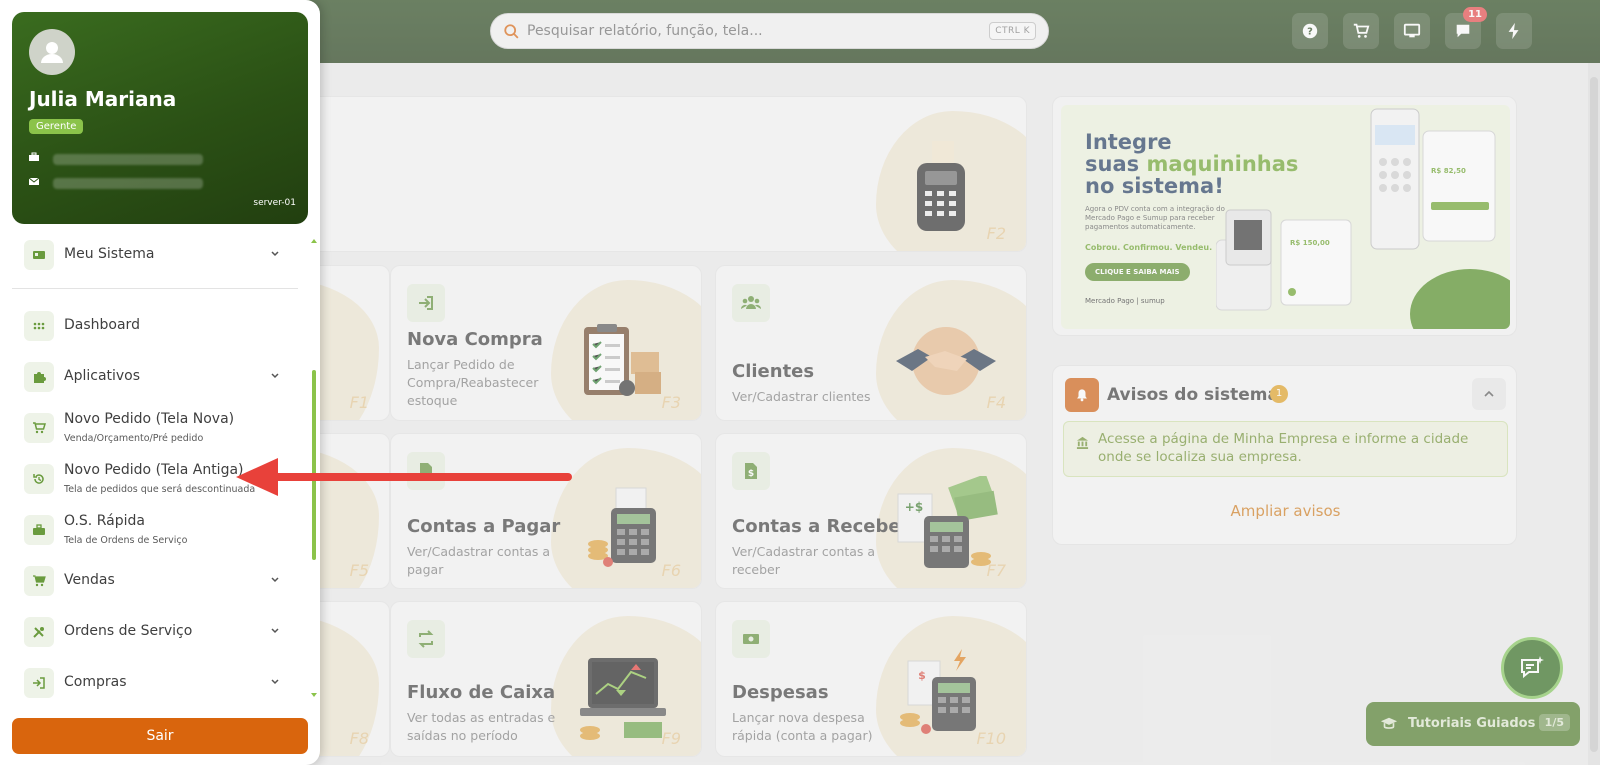 Image resolution: width=1600 pixels, height=765 pixels. I want to click on card-title: Fluxo de Caixa, so click(481, 692).